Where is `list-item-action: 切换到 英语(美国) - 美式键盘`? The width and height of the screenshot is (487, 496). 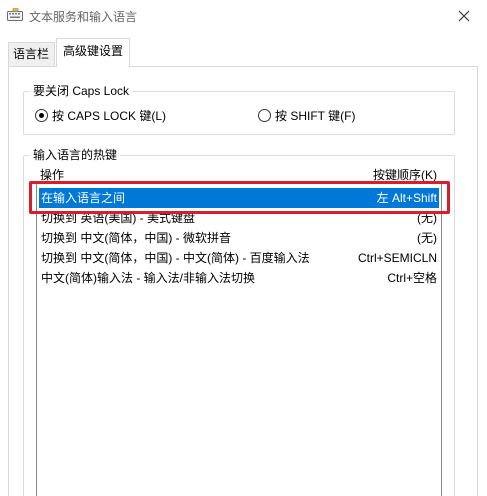
list-item-action: 切换到 英语(美国) - 美式键盘 is located at coordinates (118, 218).